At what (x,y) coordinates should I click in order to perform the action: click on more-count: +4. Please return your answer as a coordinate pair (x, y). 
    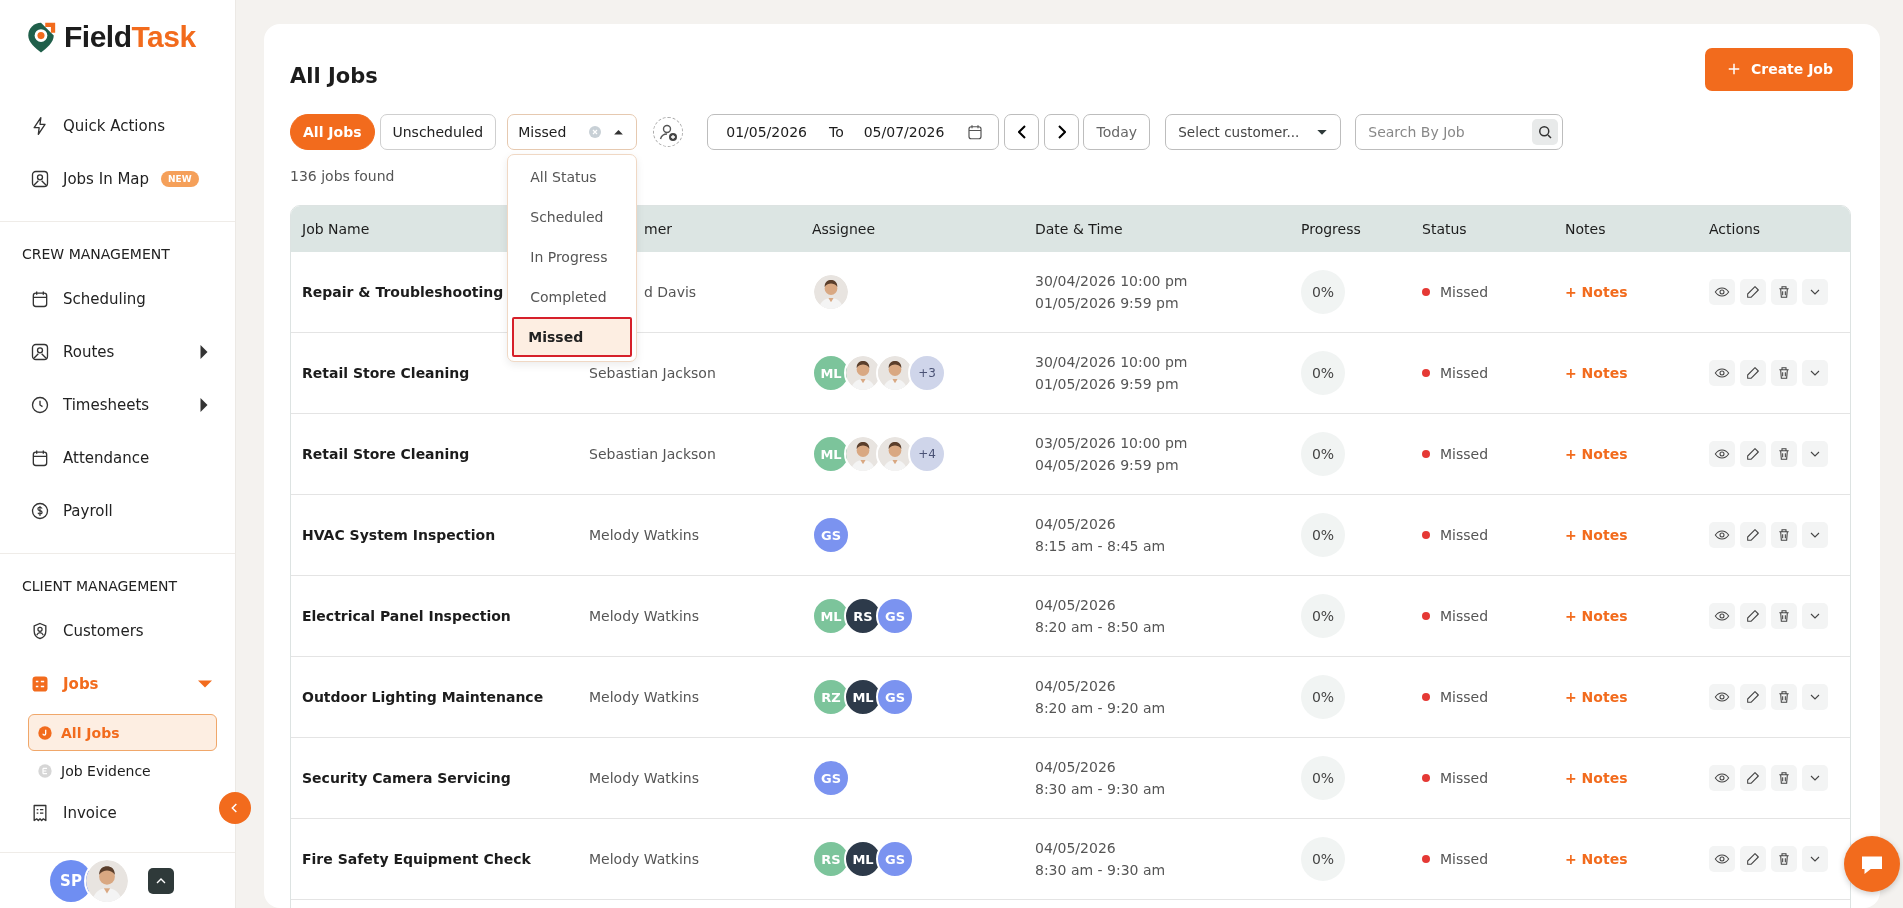
    Looking at the image, I should click on (927, 454).